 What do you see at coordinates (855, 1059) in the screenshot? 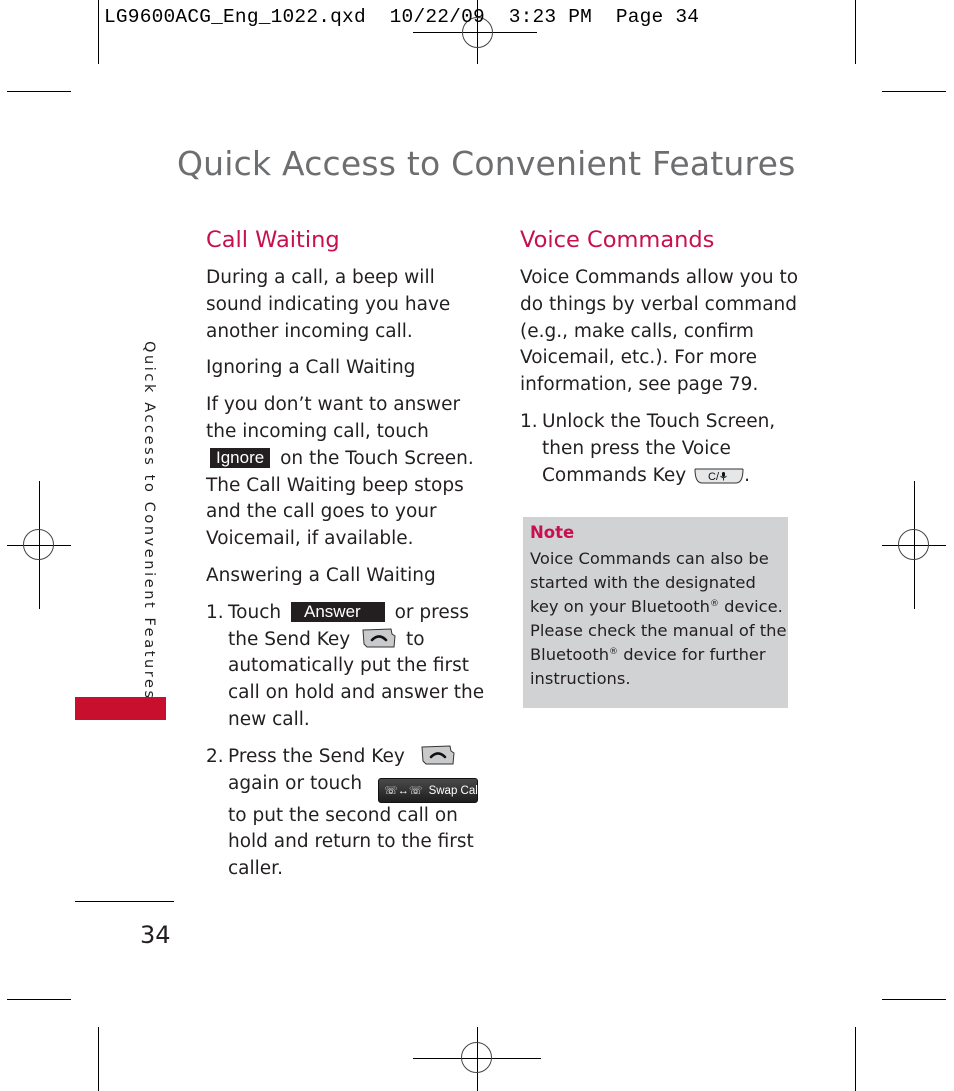
I see `crop-mark-br-v` at bounding box center [855, 1059].